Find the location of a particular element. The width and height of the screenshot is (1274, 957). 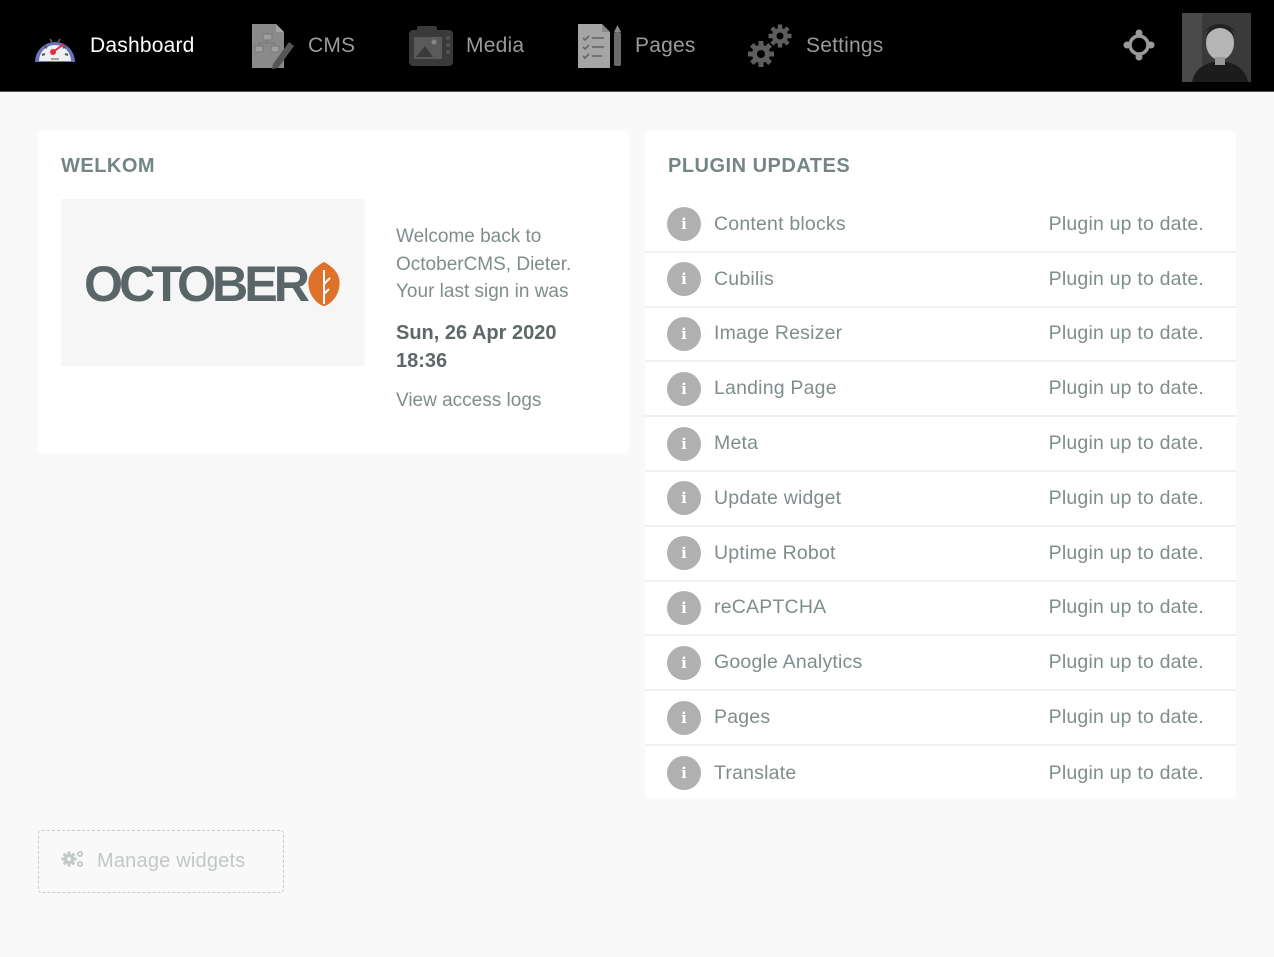

plugin-row: i reCAPTCHA Plugin up to date. is located at coordinates (940, 609).